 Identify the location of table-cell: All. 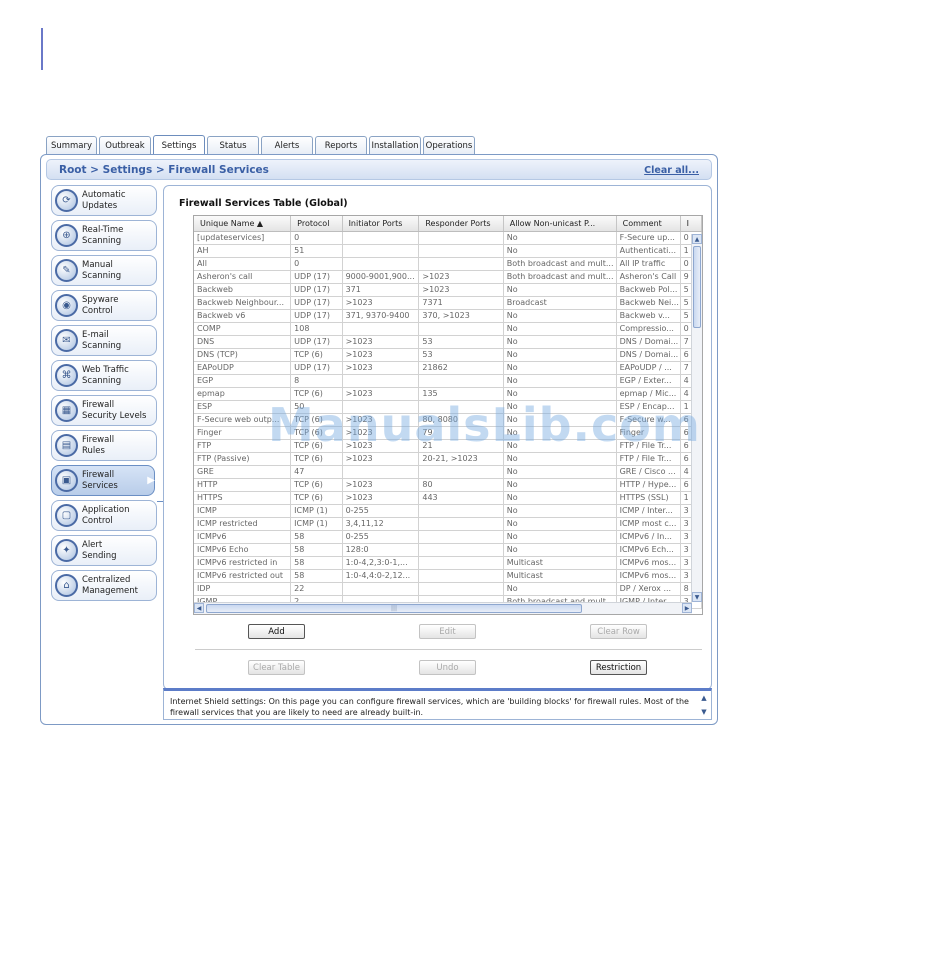
(243, 264).